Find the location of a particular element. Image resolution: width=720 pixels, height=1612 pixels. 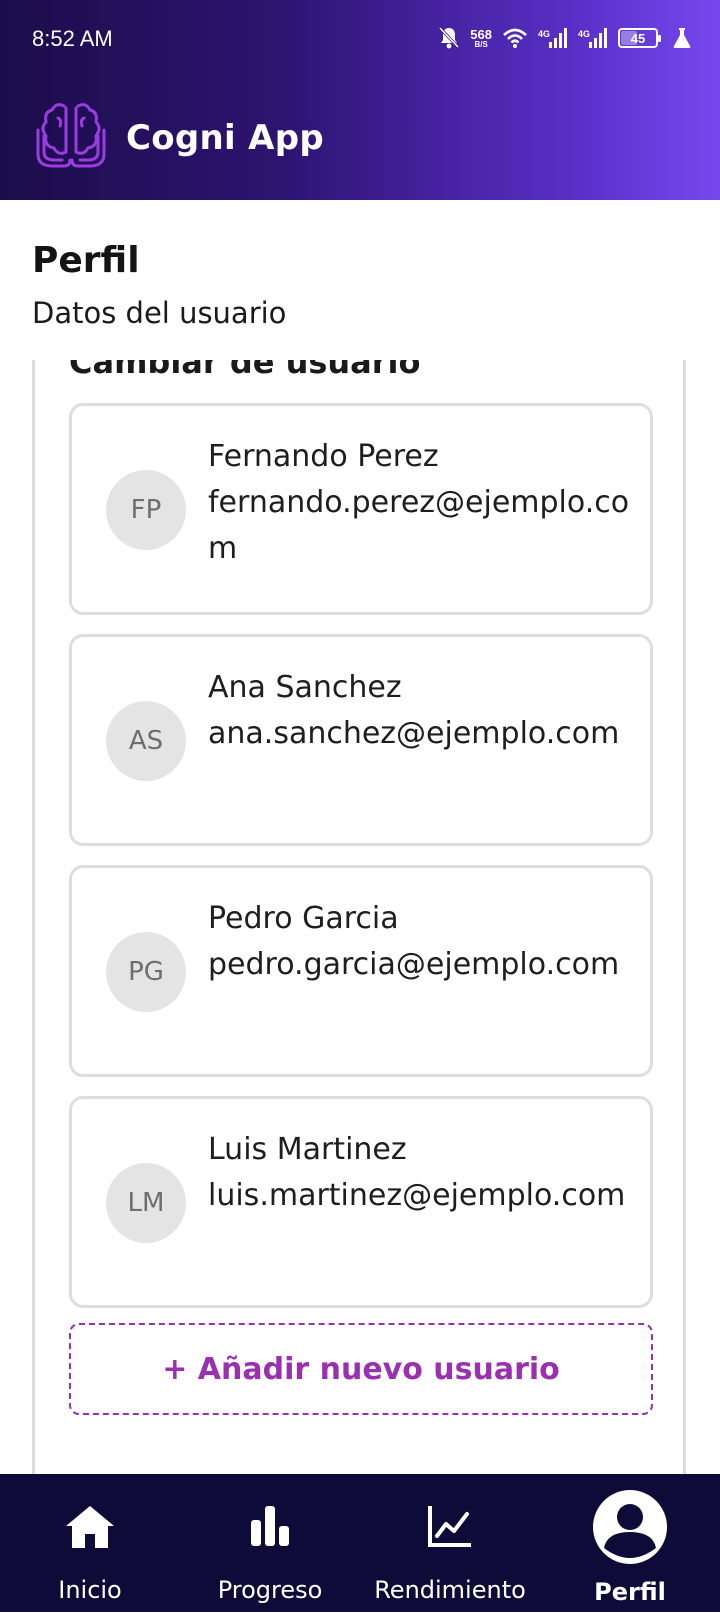

wifi-icon is located at coordinates (515, 38).